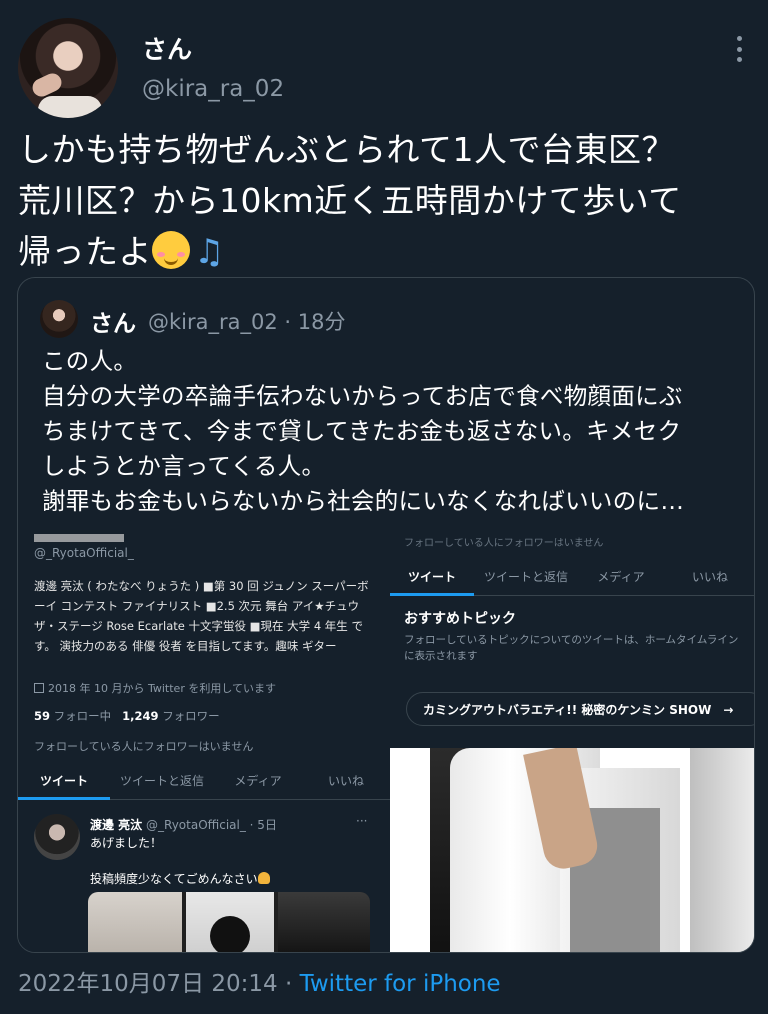 This screenshot has height=1014, width=768. Describe the element at coordinates (140, 716) in the screenshot. I see `followers-count: 1,249` at that location.